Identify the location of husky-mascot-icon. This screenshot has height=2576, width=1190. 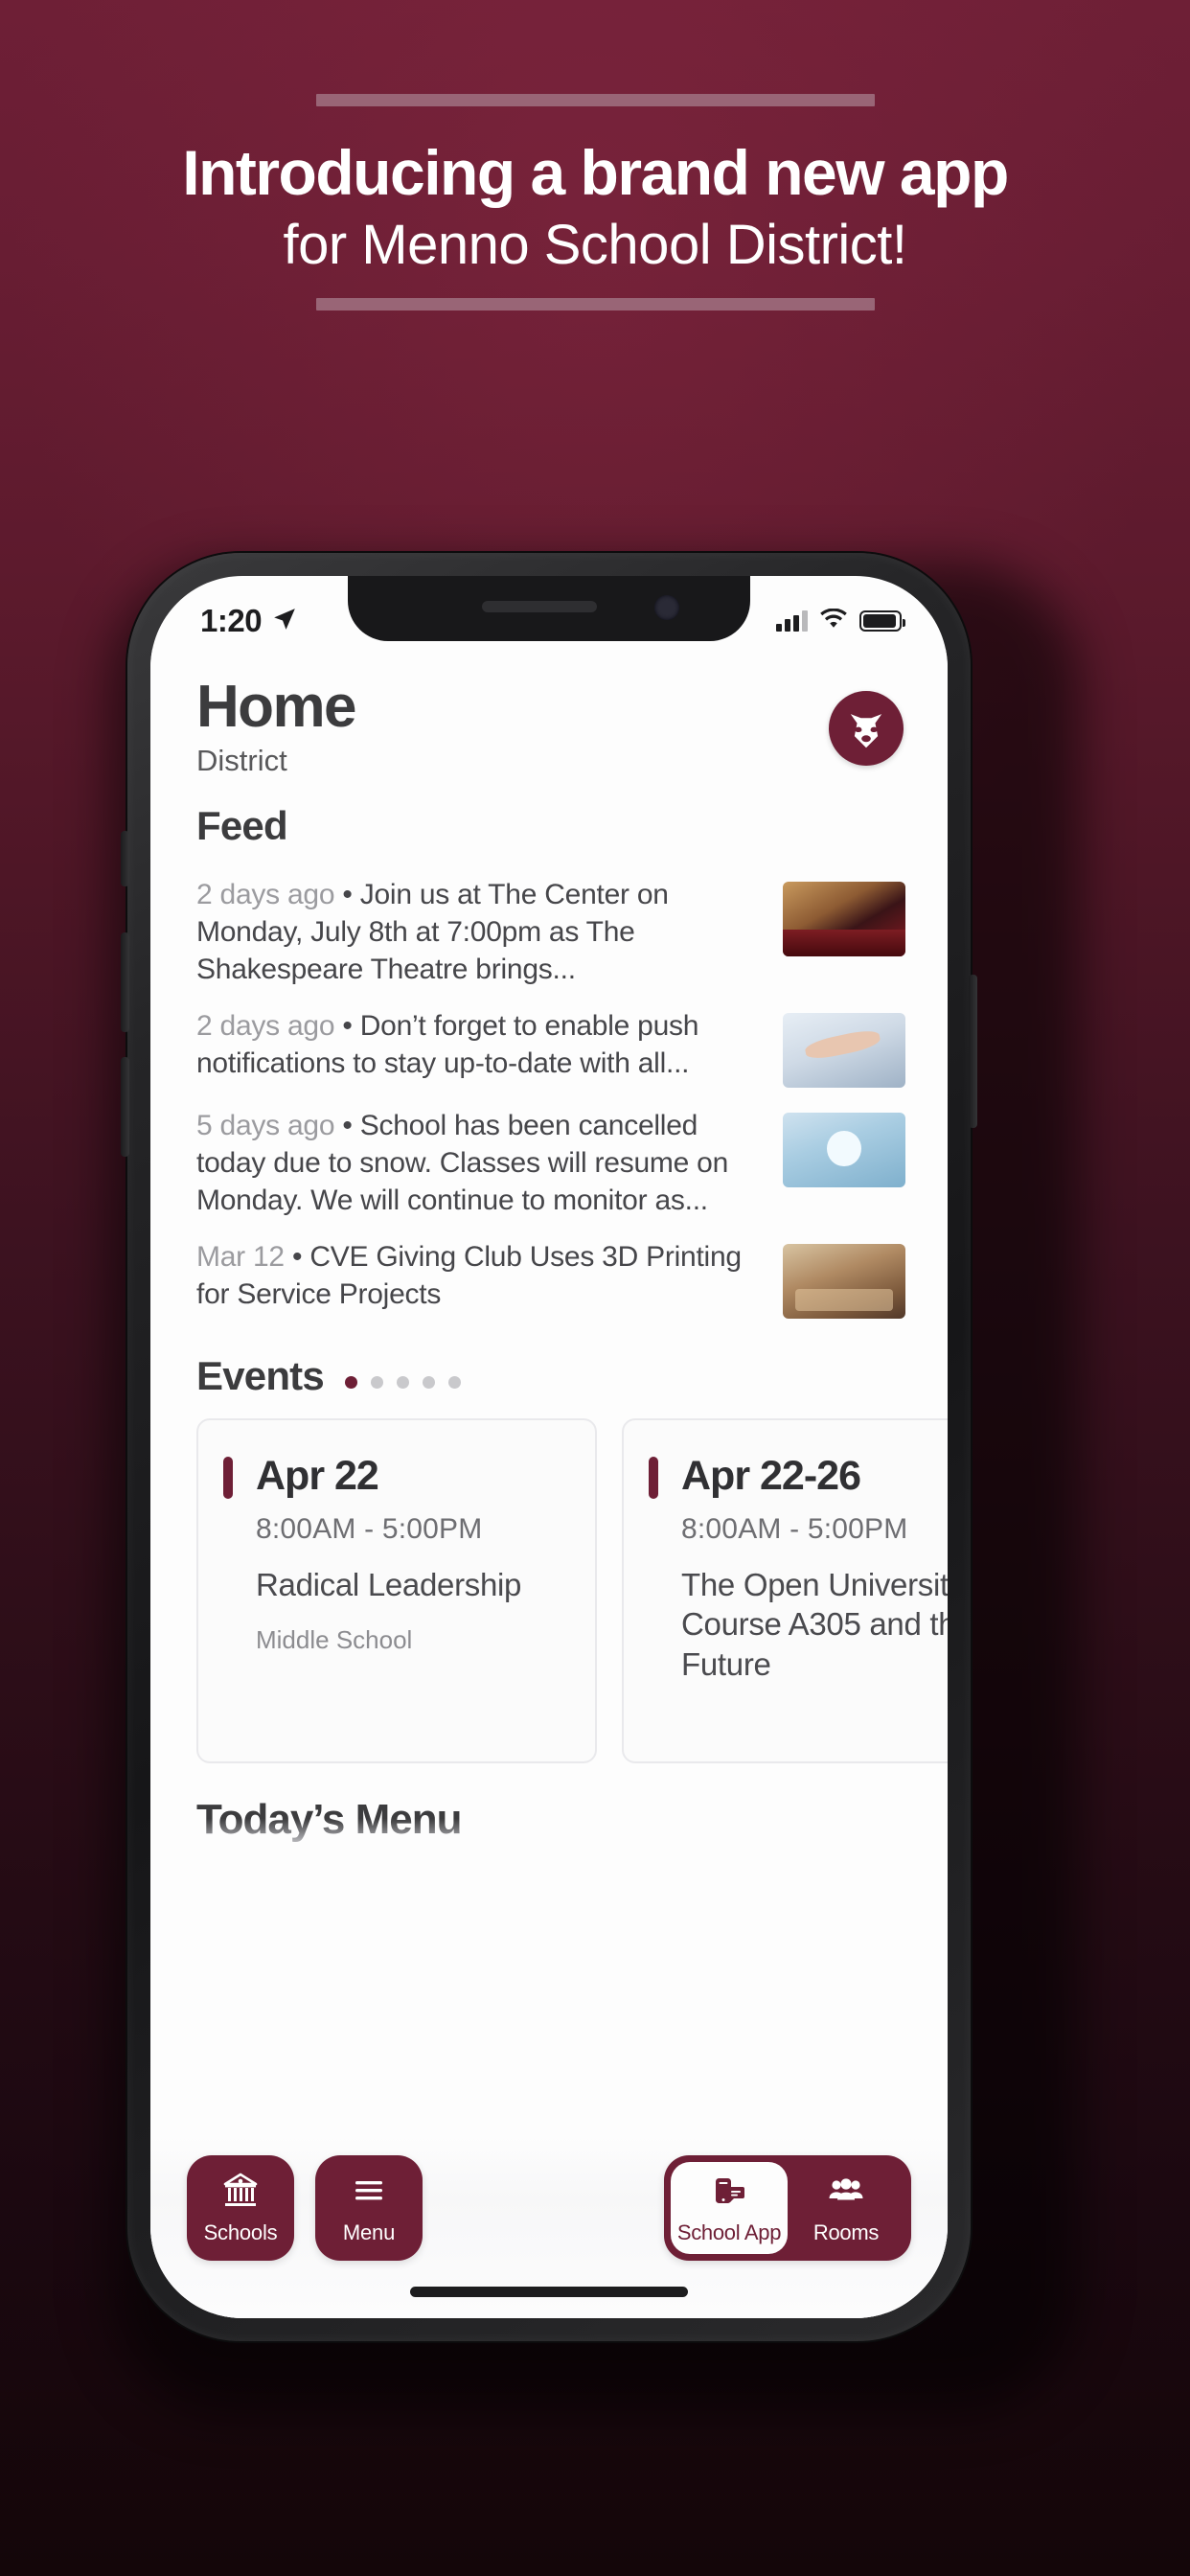
(866, 731).